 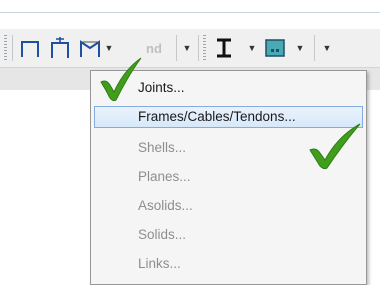 I want to click on toolbar-overflow-arrow: ▼, so click(x=327, y=48).